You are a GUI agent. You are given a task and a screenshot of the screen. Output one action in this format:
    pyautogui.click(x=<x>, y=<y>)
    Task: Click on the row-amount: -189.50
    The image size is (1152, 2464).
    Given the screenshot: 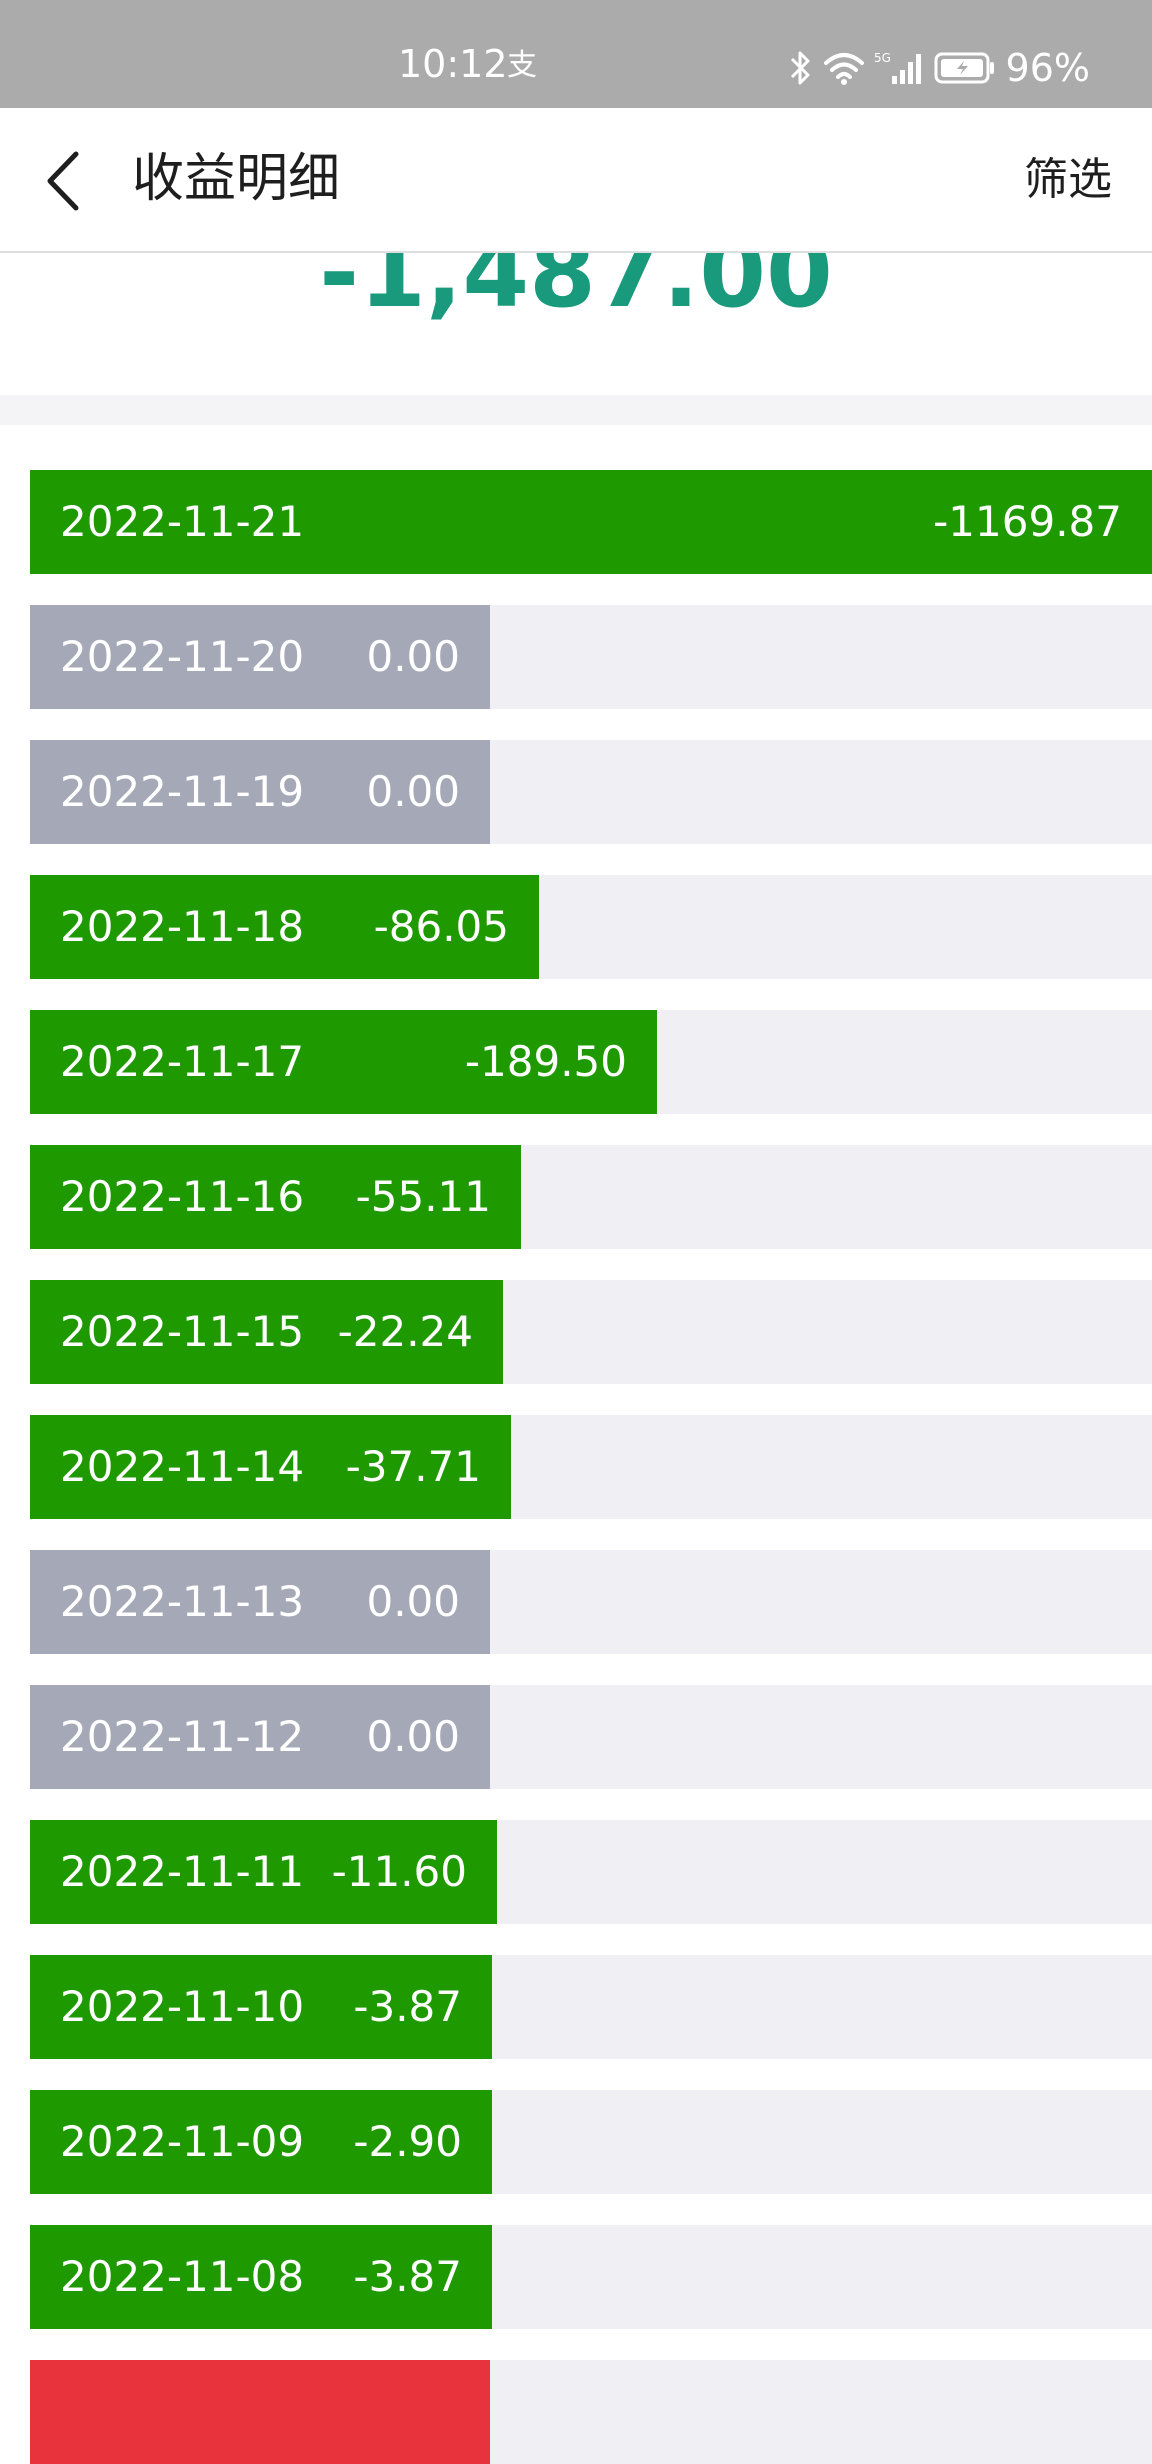 What is the action you would take?
    pyautogui.click(x=545, y=1061)
    